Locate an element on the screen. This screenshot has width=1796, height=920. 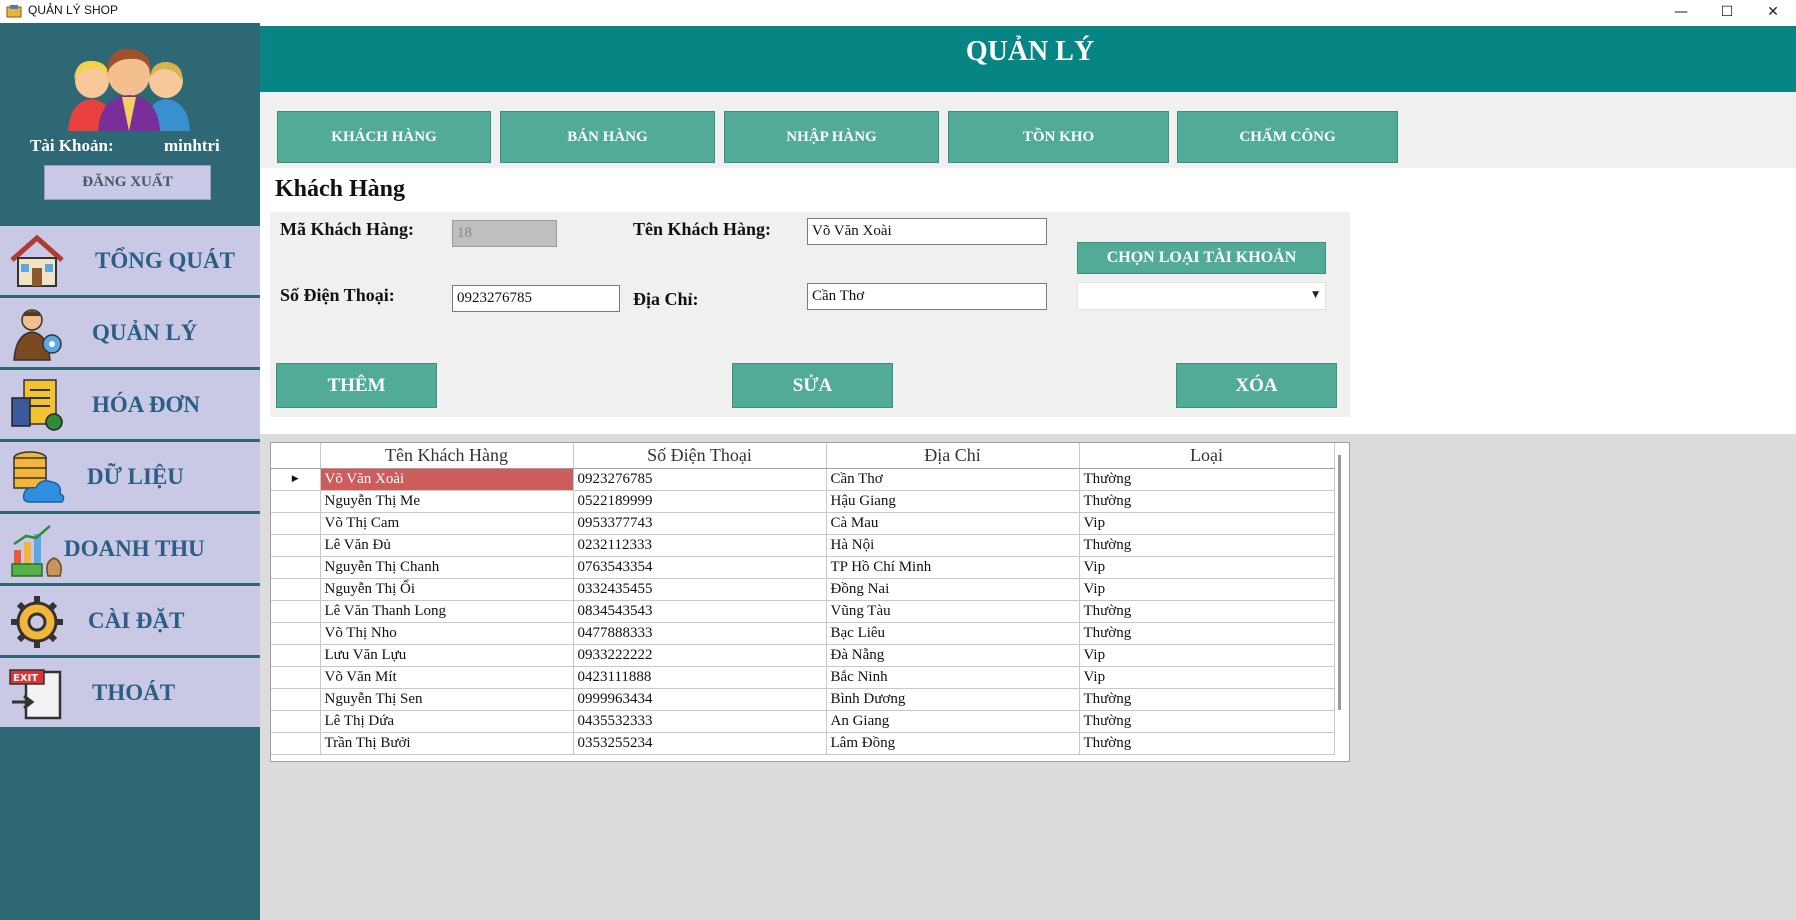
table-cell: 0332435455 is located at coordinates (700, 589).